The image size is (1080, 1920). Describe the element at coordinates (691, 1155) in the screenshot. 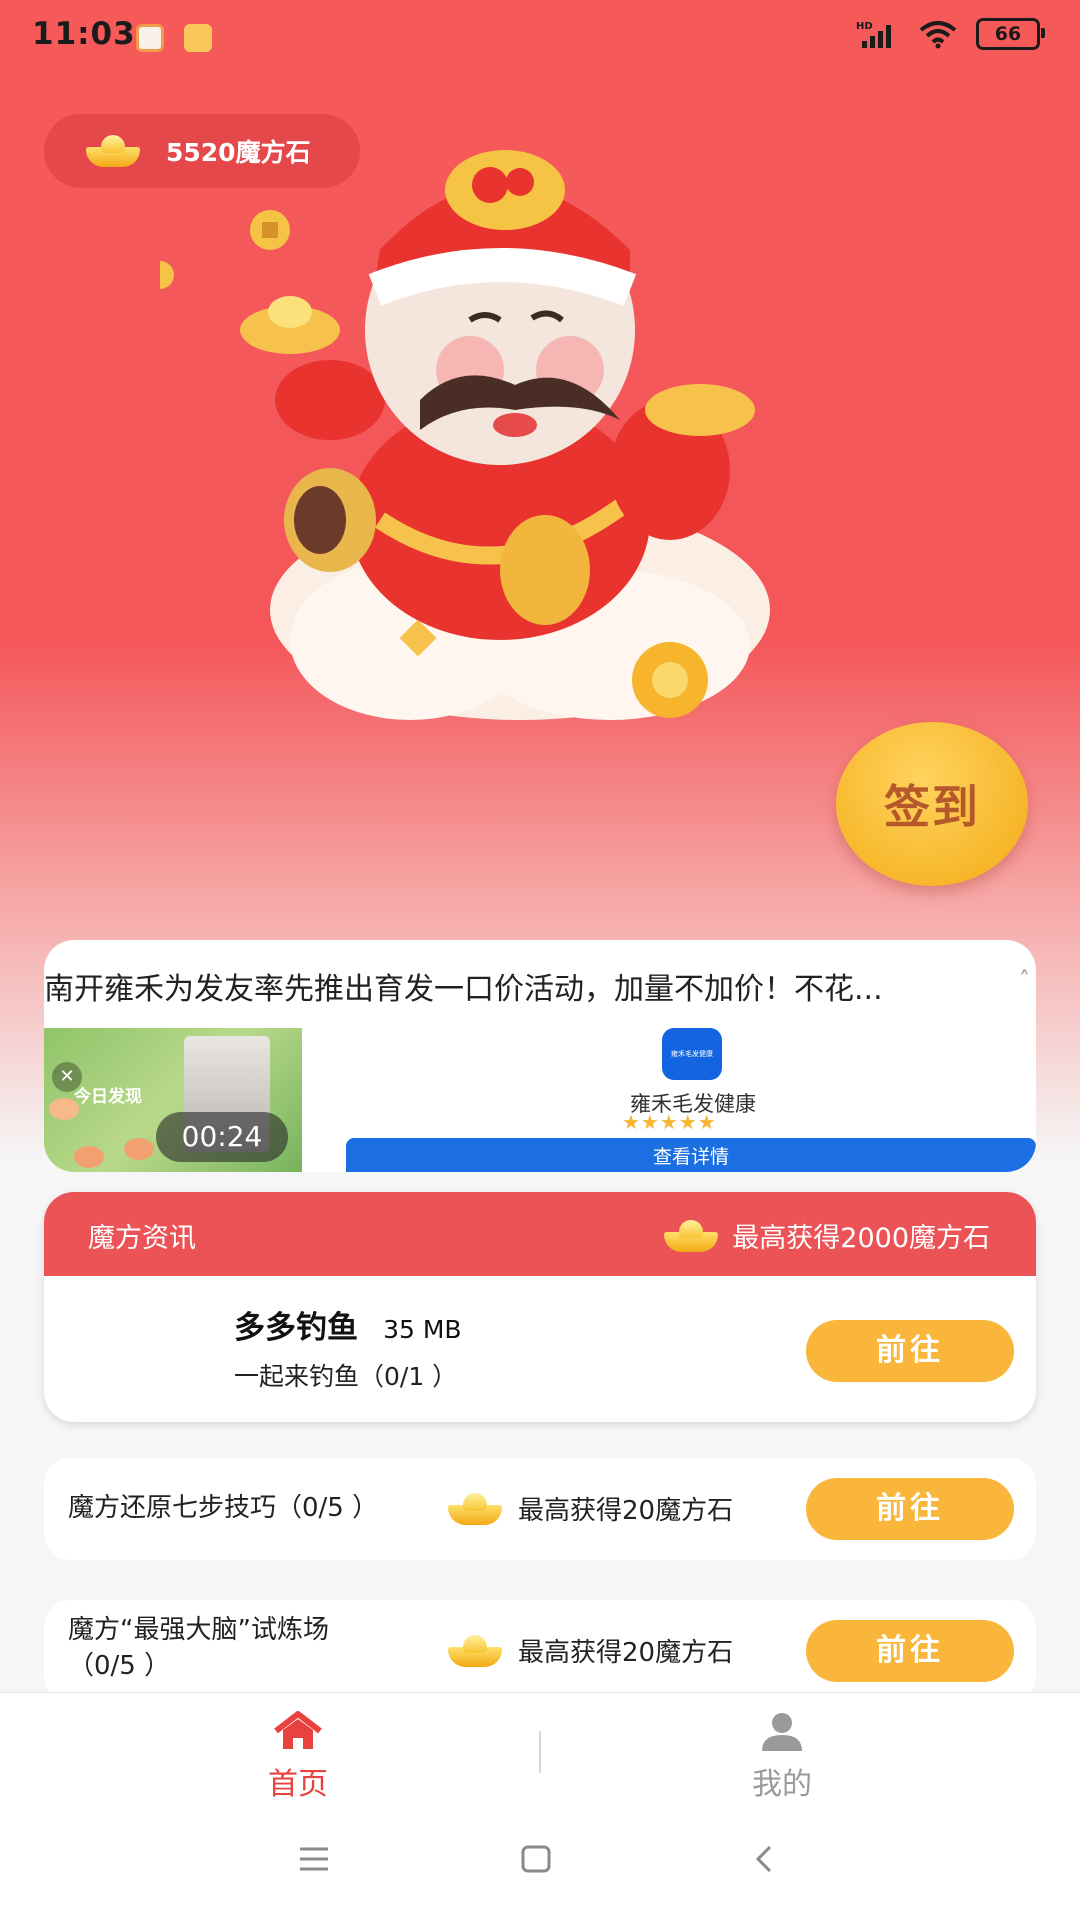

I see `ad-view-details-button: 查看详情` at that location.